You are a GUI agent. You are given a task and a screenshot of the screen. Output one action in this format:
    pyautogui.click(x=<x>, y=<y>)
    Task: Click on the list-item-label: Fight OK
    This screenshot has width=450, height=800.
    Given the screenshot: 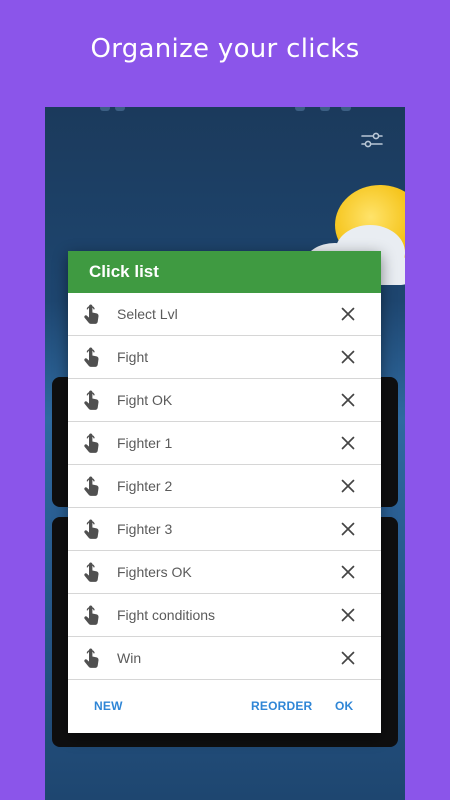 What is the action you would take?
    pyautogui.click(x=145, y=400)
    